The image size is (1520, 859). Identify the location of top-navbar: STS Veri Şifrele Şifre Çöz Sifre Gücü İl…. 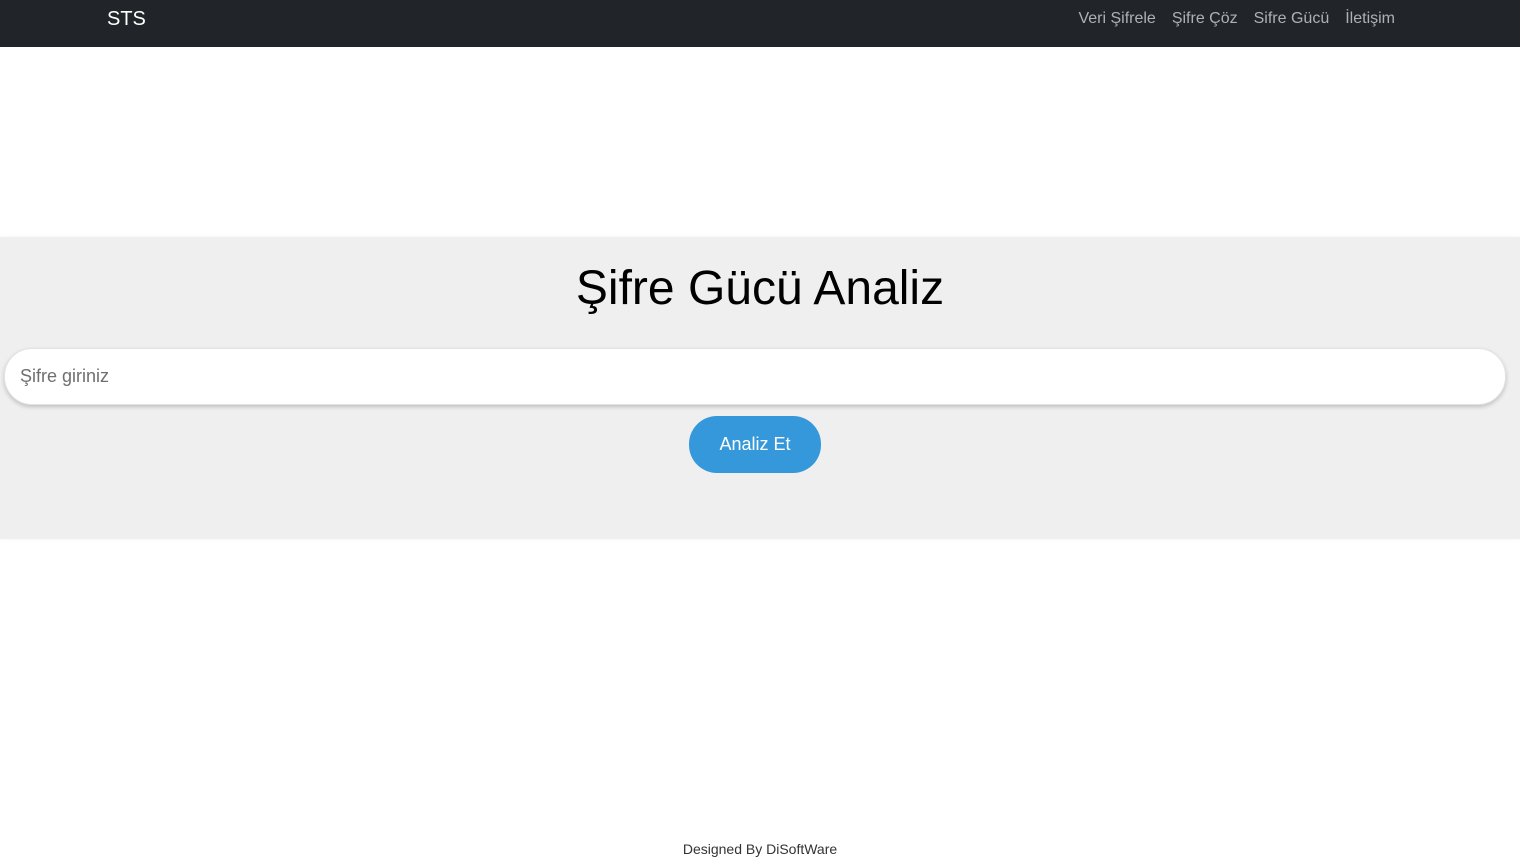
(760, 23).